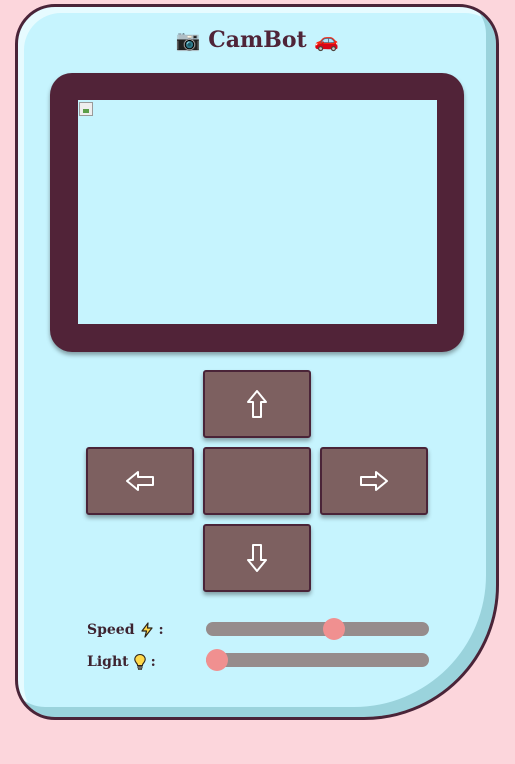 This screenshot has width=515, height=764. Describe the element at coordinates (333, 629) in the screenshot. I see `speed-slider-thumb` at that location.